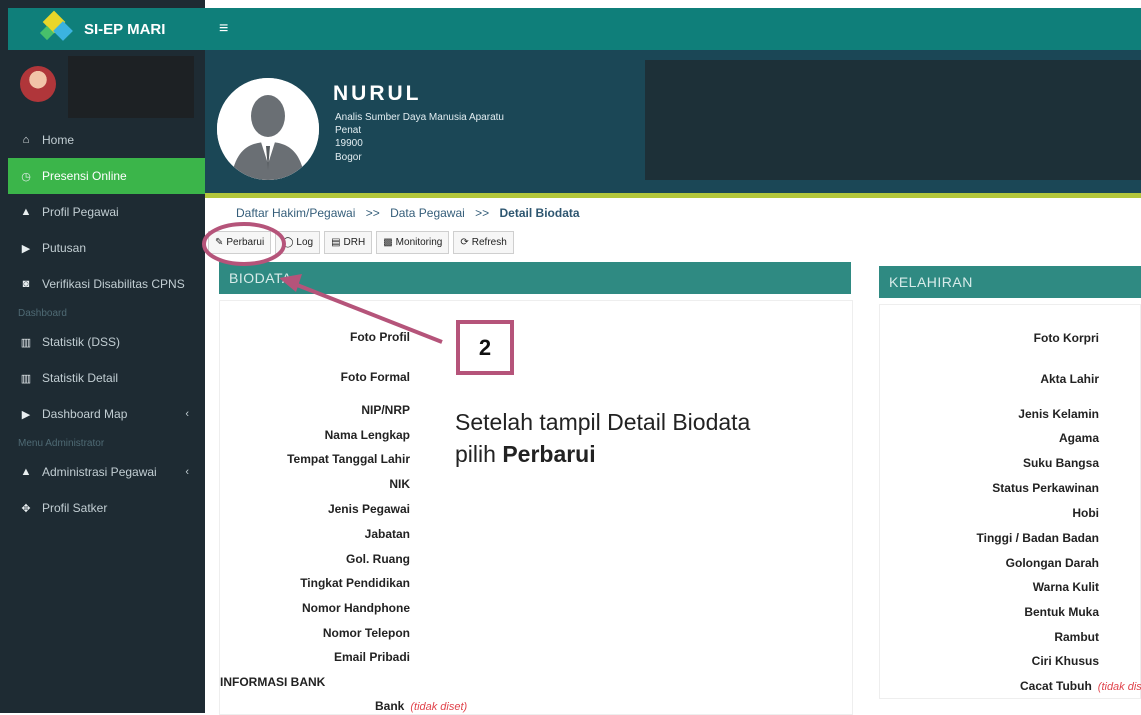  What do you see at coordinates (106, 414) in the screenshot?
I see `sidebar-item-dashboard-map: ▶ Dashboard Map ‹` at bounding box center [106, 414].